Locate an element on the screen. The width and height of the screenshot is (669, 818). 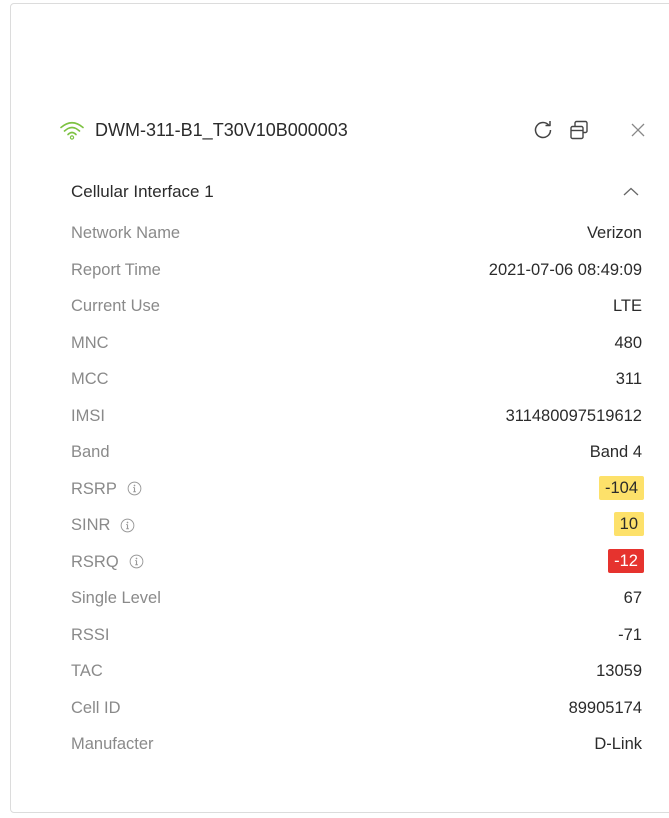
info-row-tac: TAC 13059 is located at coordinates (357, 674).